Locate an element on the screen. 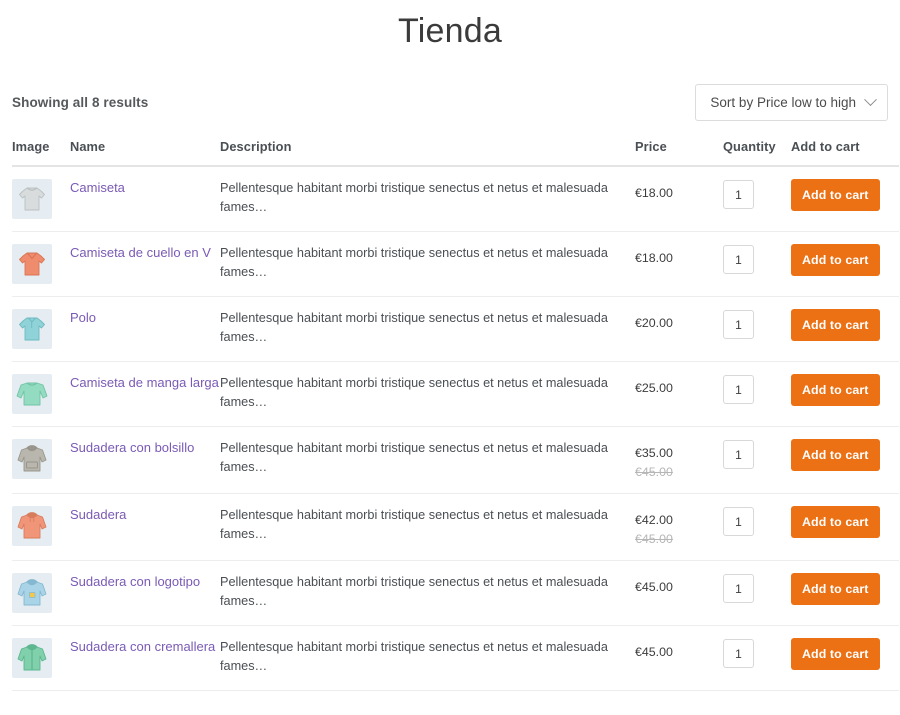  product-name-cell: Sudadera con cremallera is located at coordinates (145, 658).